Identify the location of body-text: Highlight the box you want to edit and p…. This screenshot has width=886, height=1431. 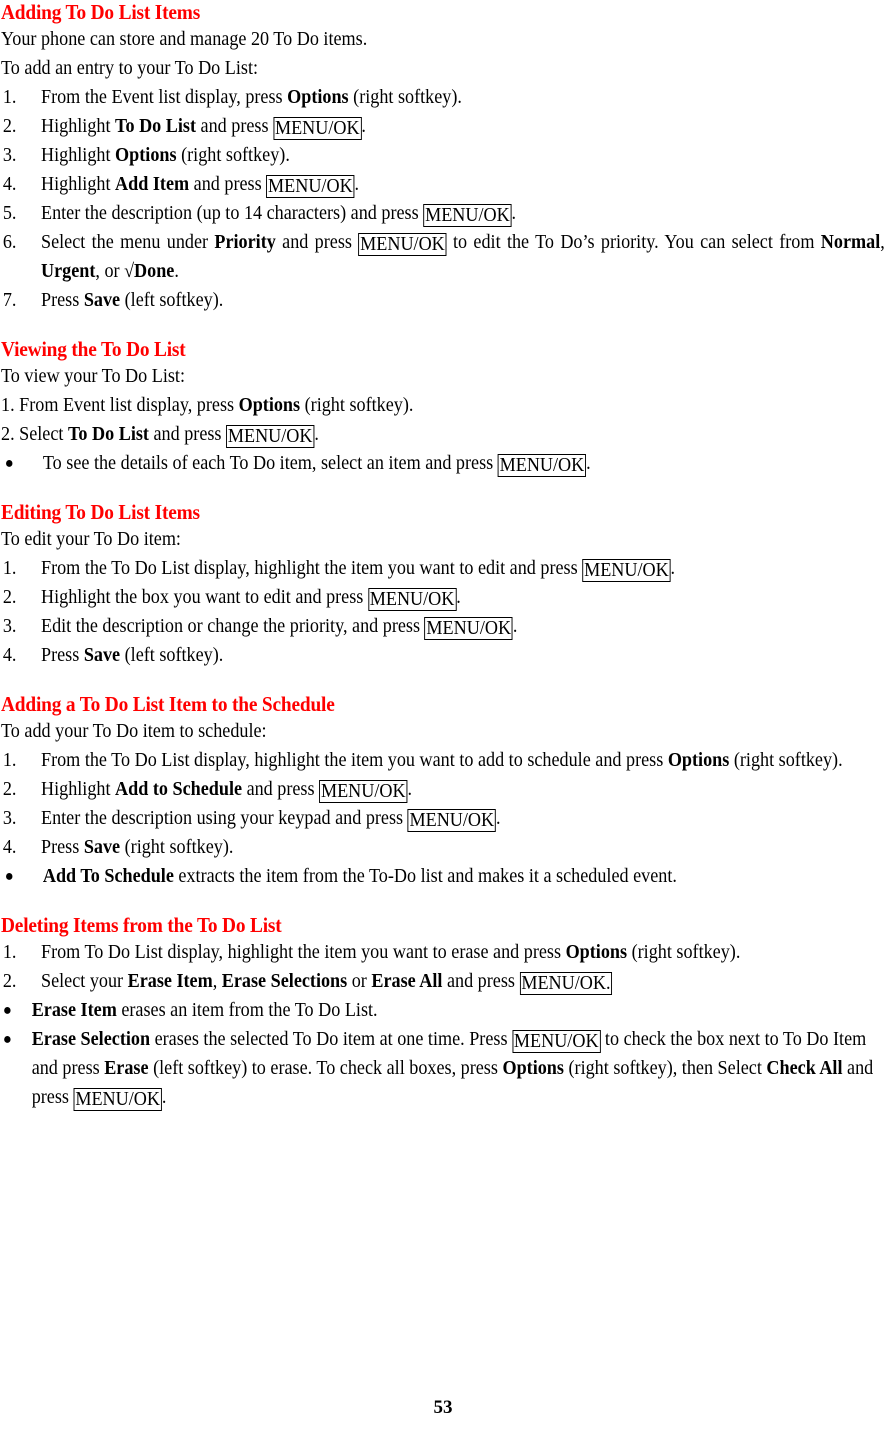
(204, 597).